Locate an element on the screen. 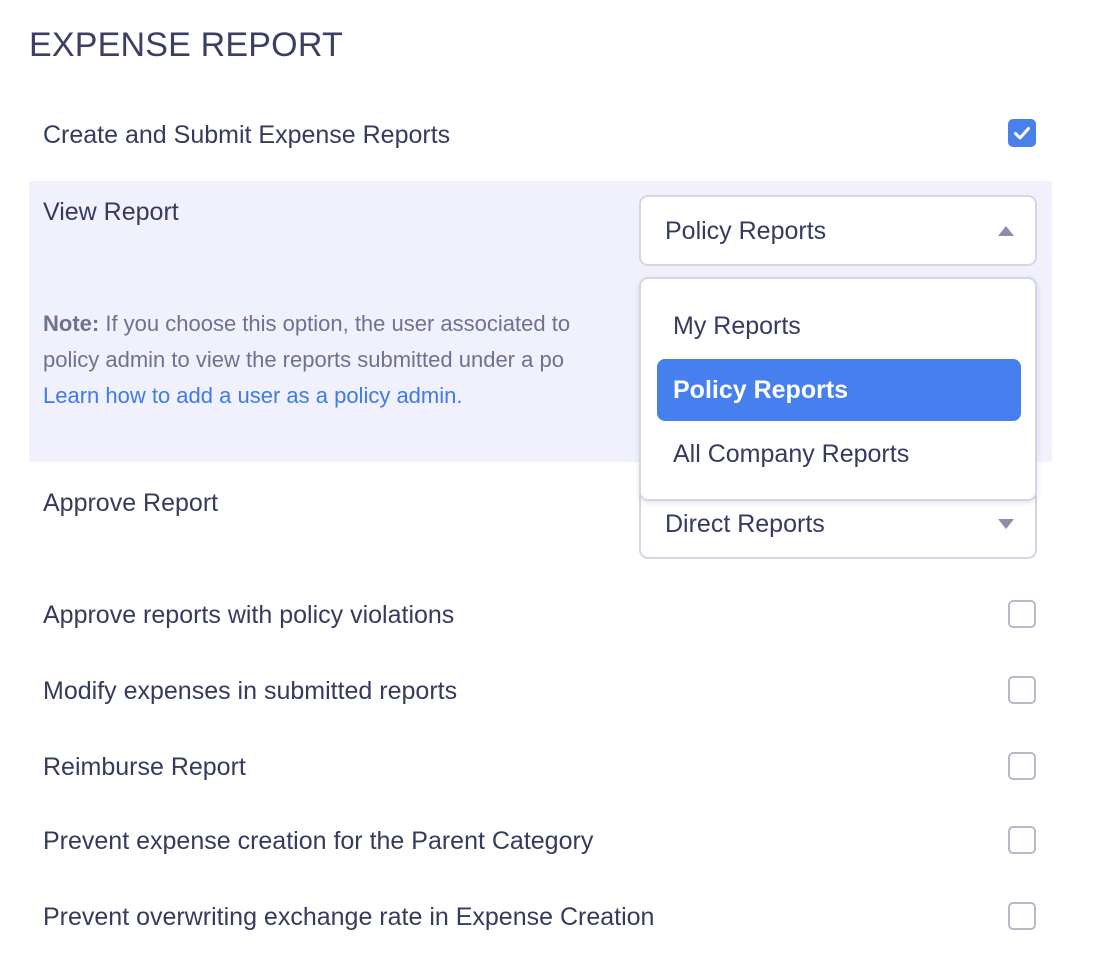 Image resolution: width=1108 pixels, height=980 pixels. note-prefix: Note: is located at coordinates (71, 323).